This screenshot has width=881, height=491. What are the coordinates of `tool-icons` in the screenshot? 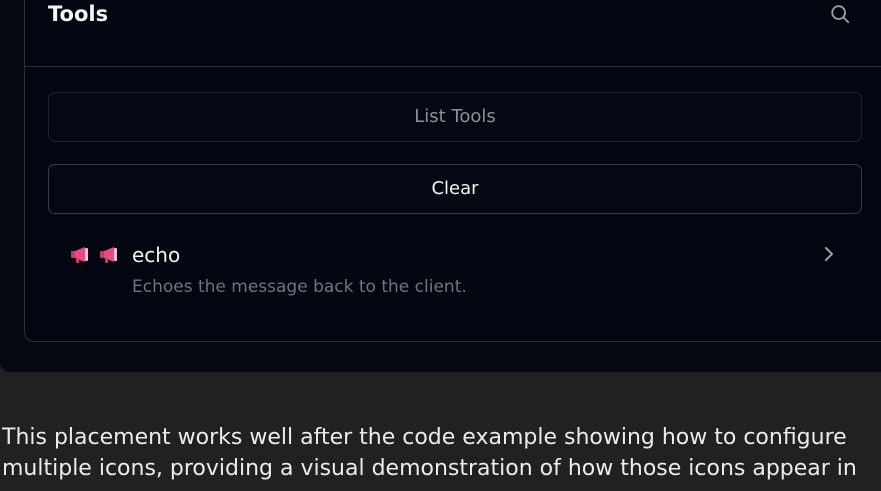 It's located at (94, 255).